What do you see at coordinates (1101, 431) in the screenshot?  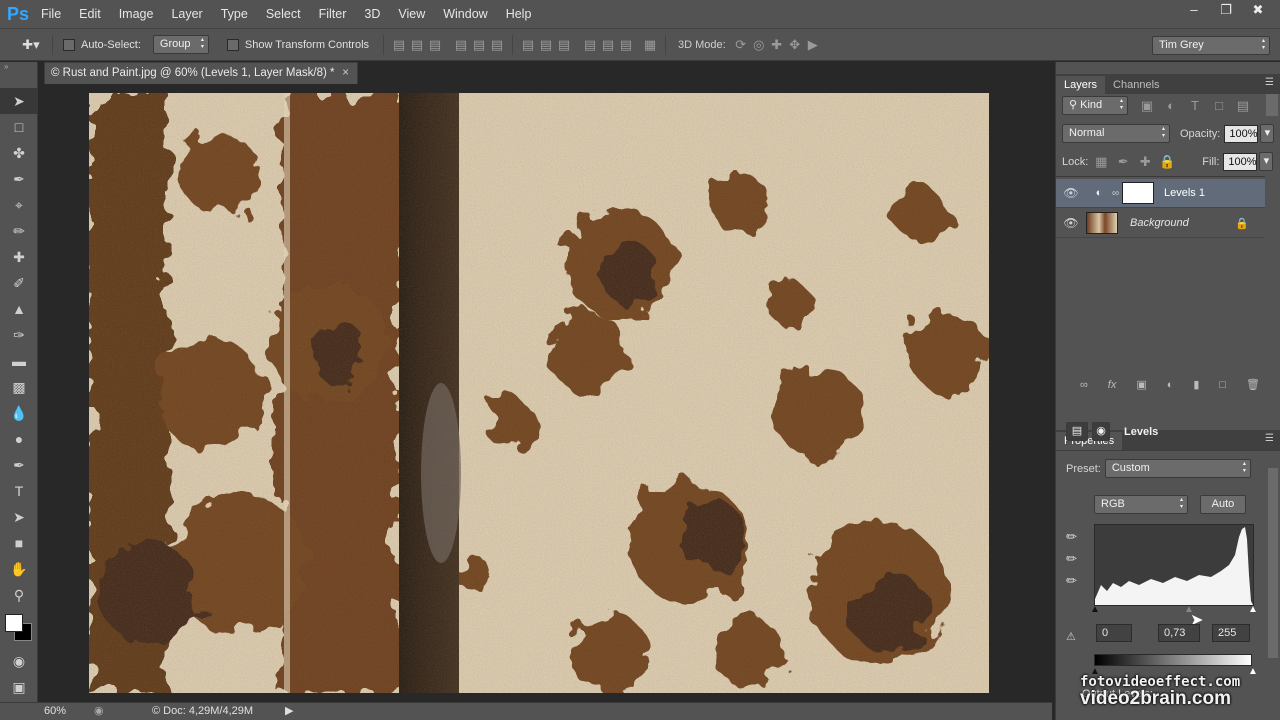 I see `mask-icon: ◉` at bounding box center [1101, 431].